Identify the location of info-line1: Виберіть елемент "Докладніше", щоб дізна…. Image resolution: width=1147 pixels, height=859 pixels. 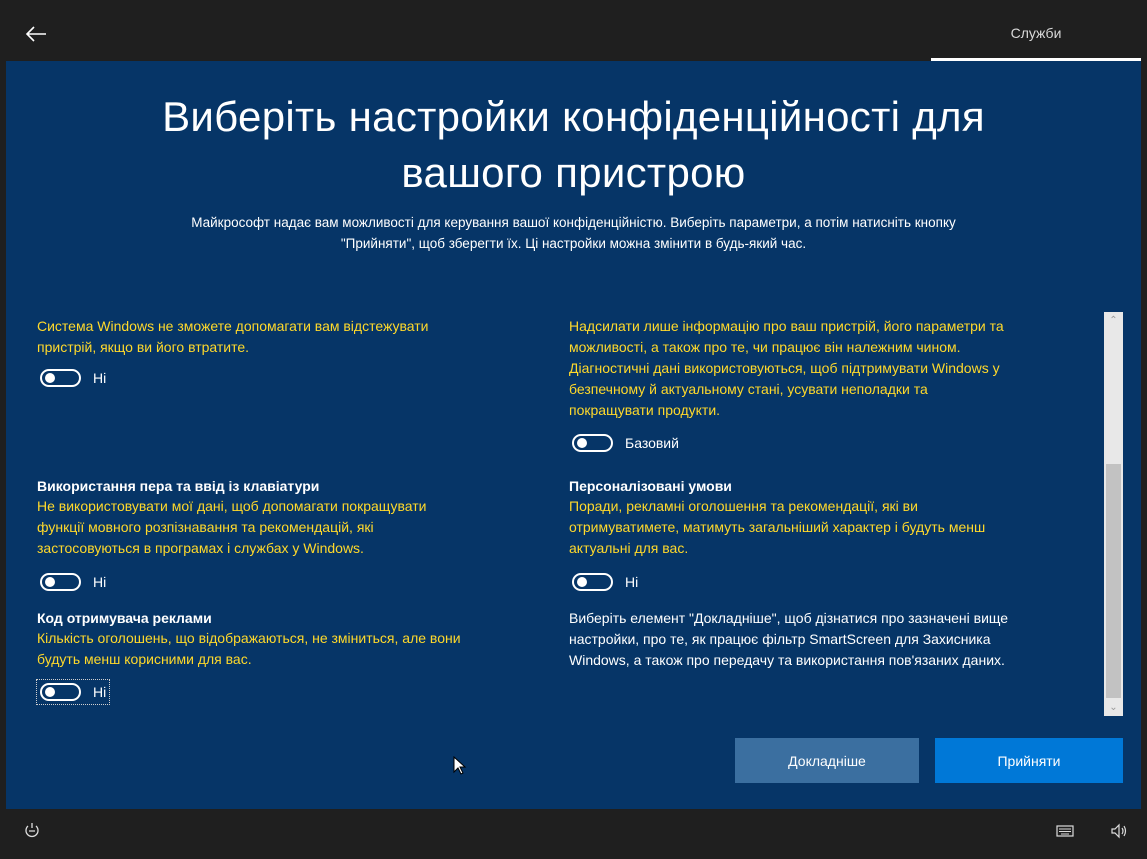
(789, 618).